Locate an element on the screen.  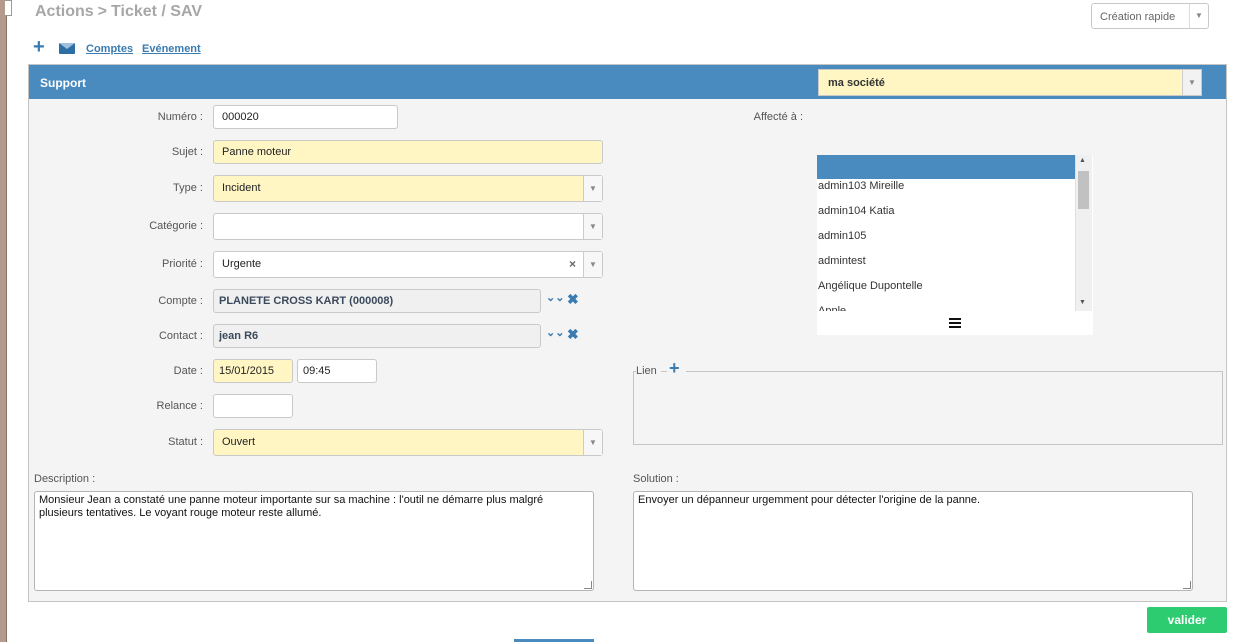
page-title: Actions > Ticket / SAV is located at coordinates (118, 12).